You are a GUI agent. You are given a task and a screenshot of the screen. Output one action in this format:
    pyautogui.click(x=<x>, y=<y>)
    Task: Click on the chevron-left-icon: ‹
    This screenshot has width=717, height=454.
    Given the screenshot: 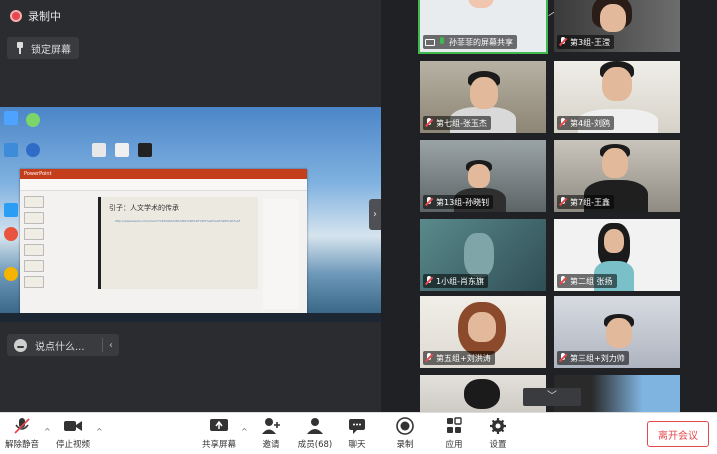 What is the action you would take?
    pyautogui.click(x=111, y=345)
    